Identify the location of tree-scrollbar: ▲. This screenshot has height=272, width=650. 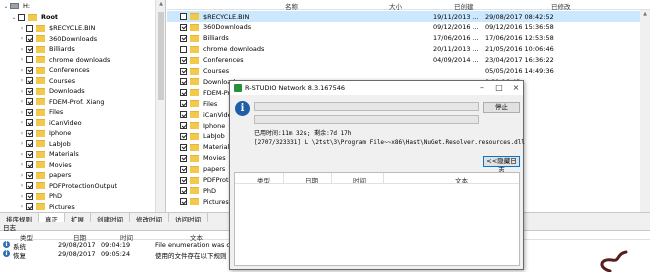
(160, 106).